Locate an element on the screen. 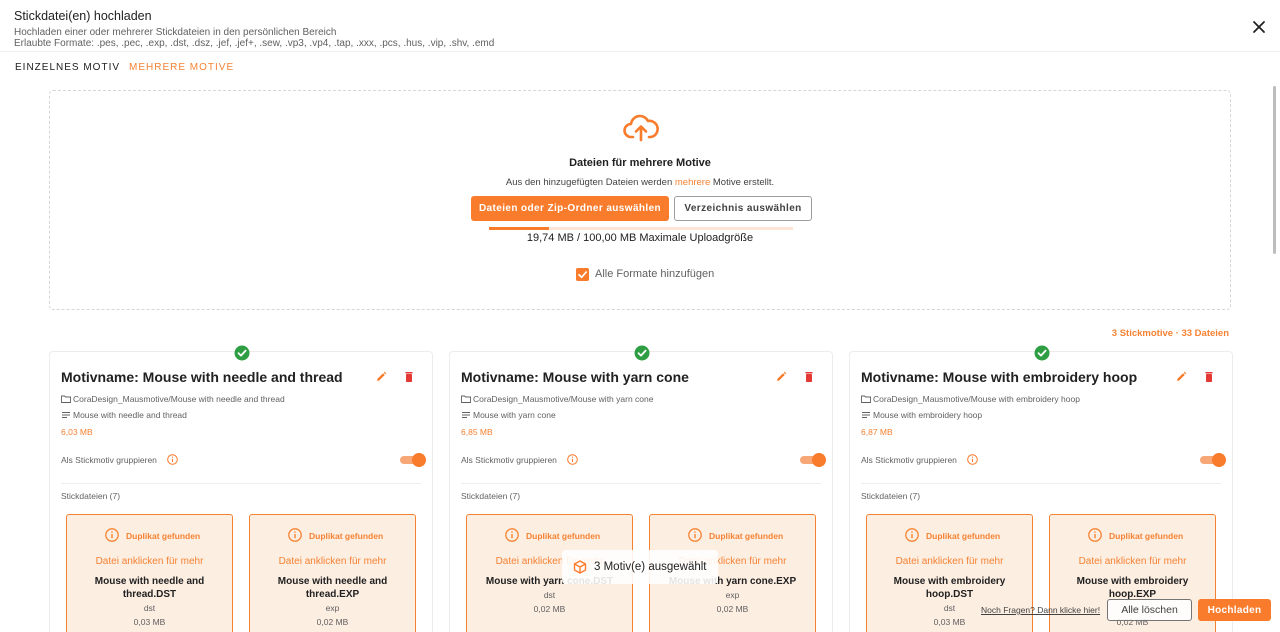 The height and width of the screenshot is (632, 1280). clear-all-button: Alle löschen is located at coordinates (1149, 610).